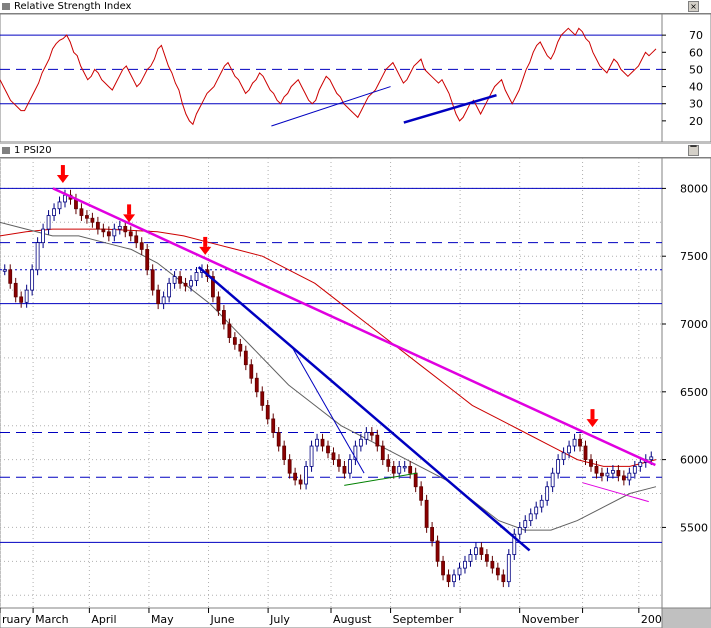 The width and height of the screenshot is (711, 628). What do you see at coordinates (696, 87) in the screenshot?
I see `rsi-tick-label: 40` at bounding box center [696, 87].